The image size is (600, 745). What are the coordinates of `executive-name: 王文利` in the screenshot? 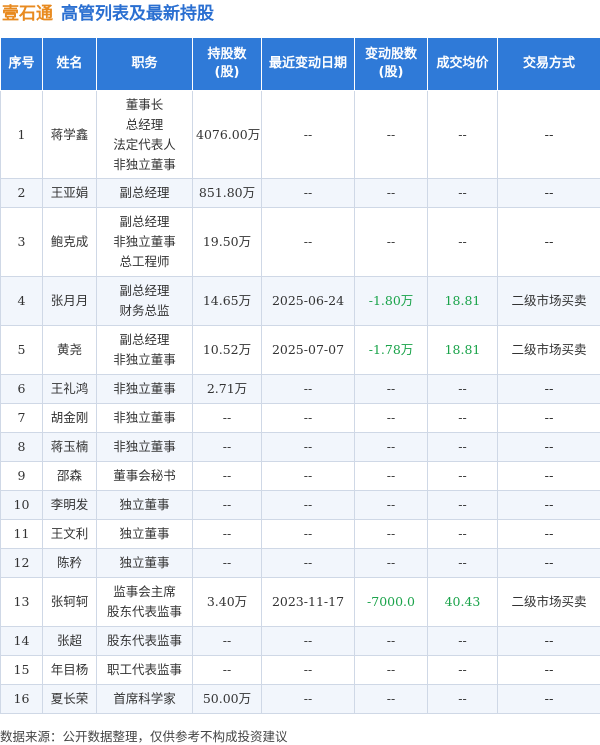 It's located at (70, 534).